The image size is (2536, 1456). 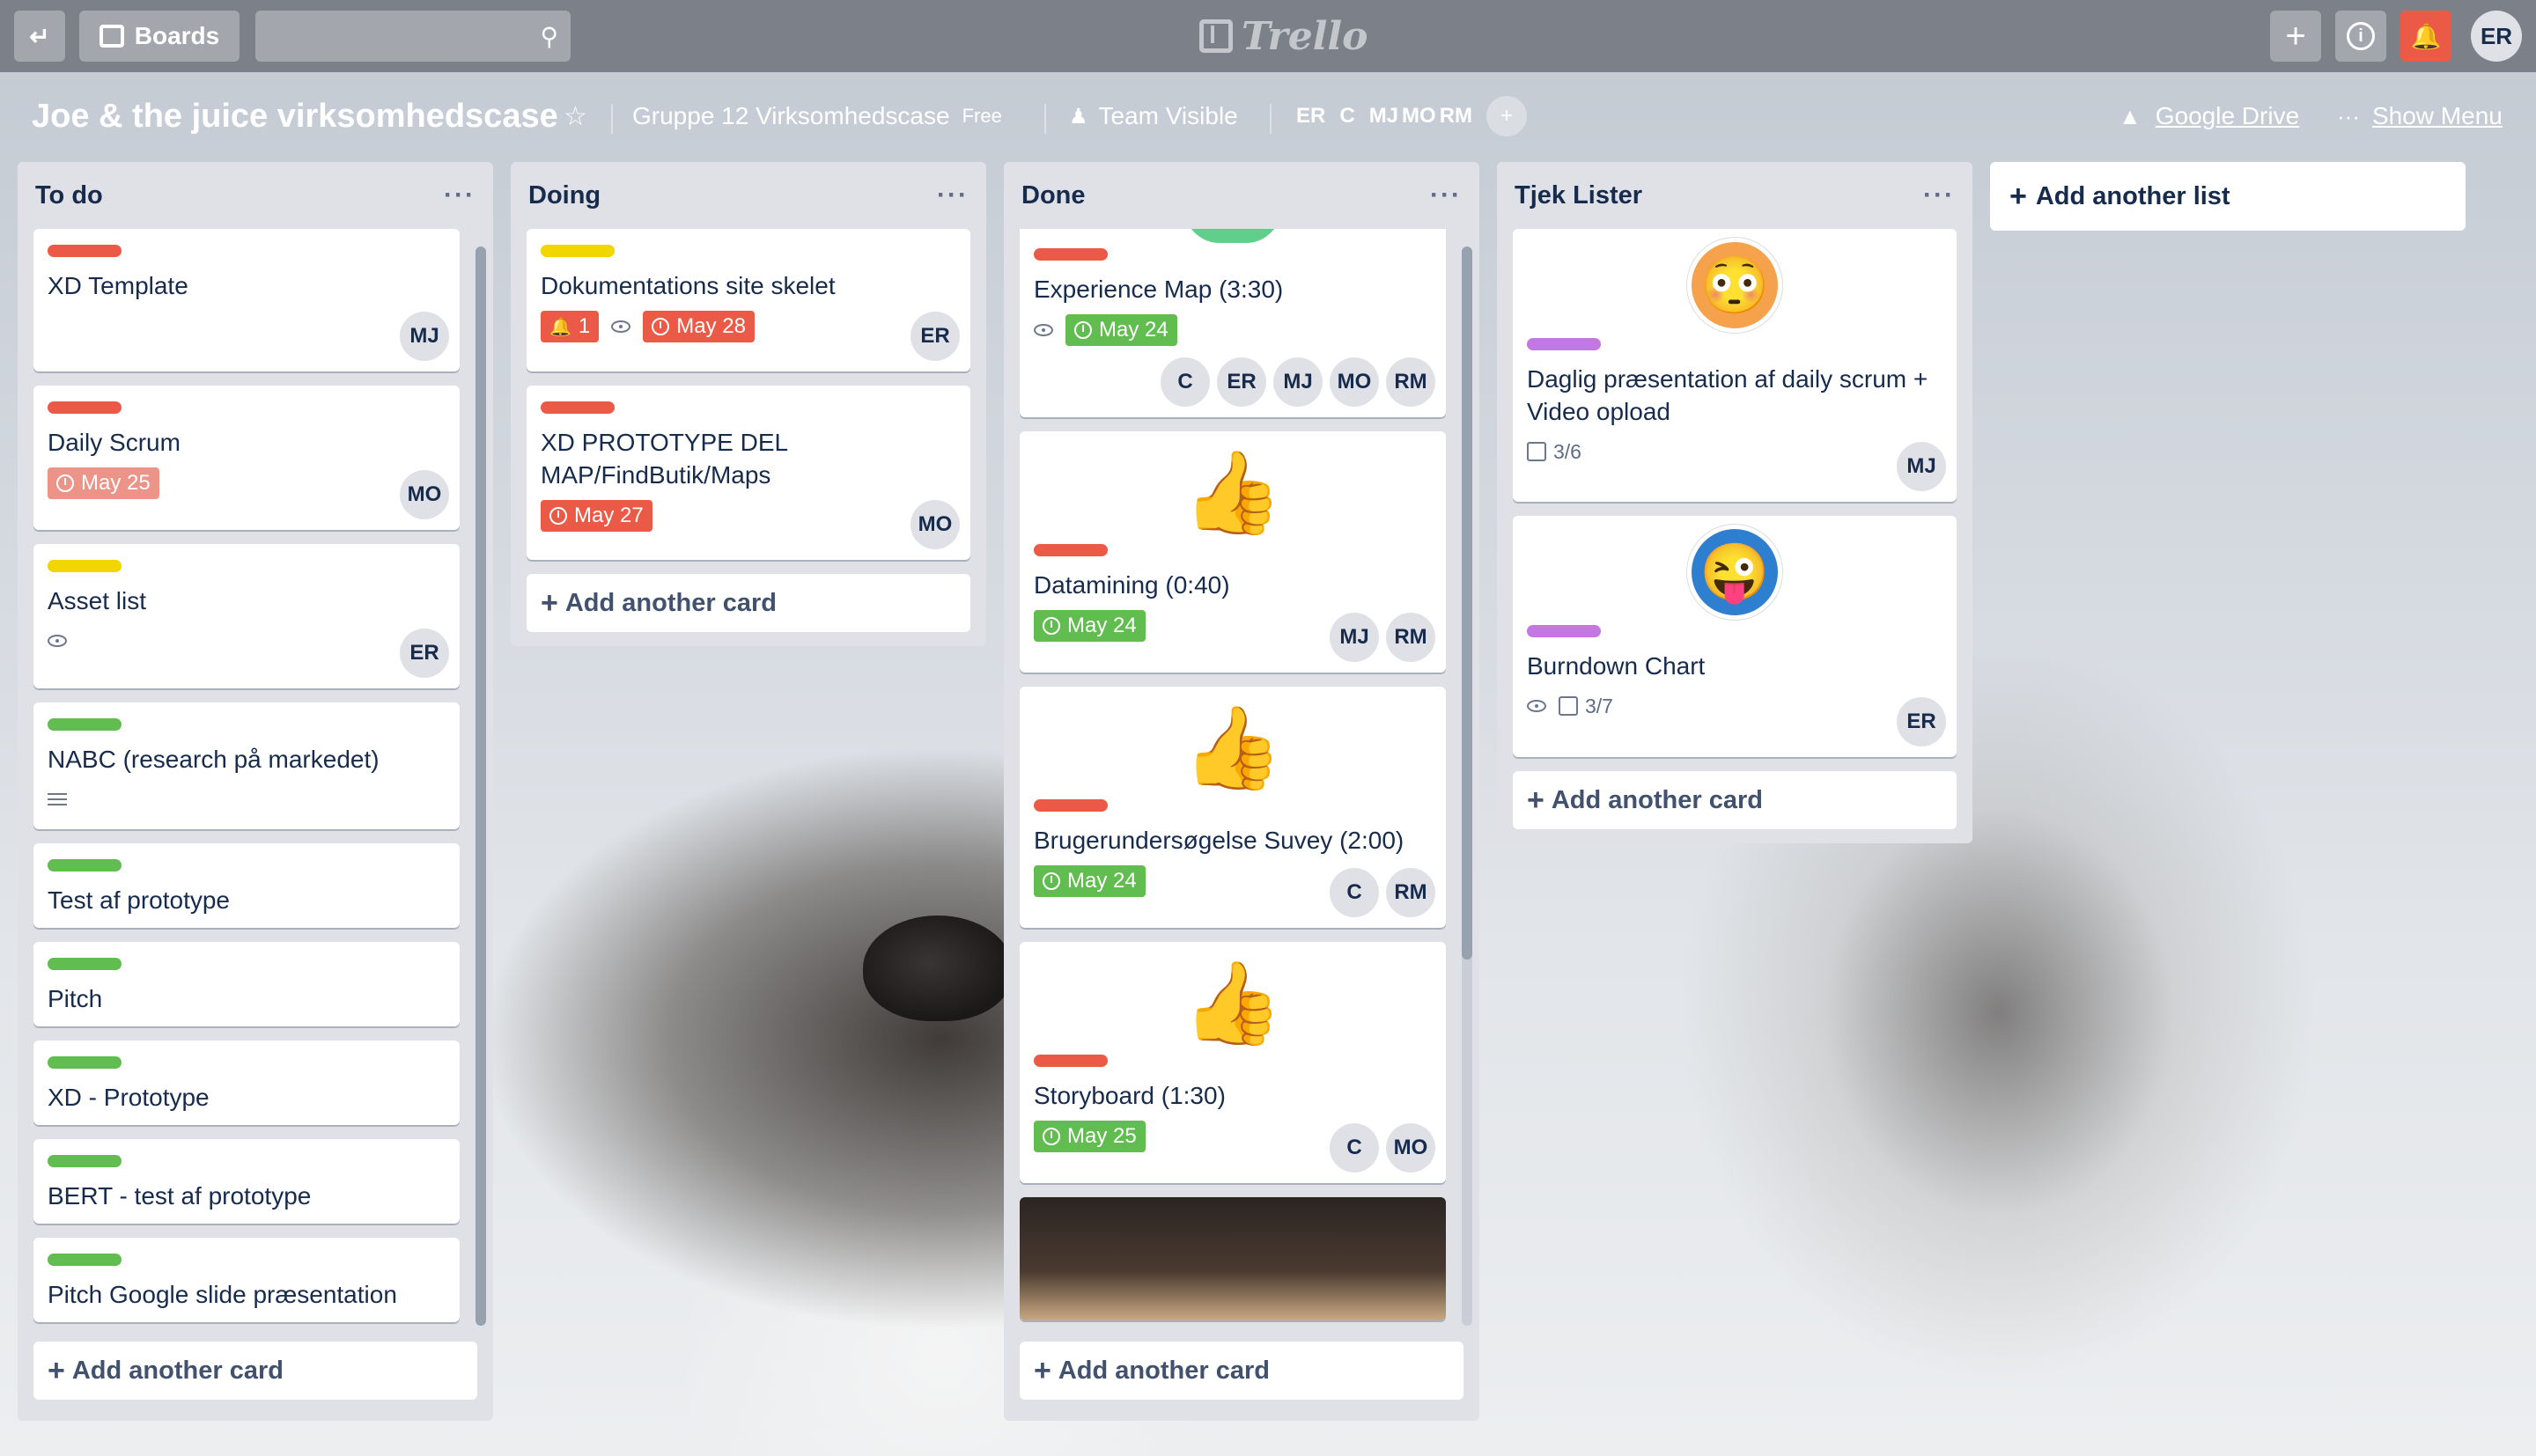 I want to click on card: Daily Scrum May 25 MO, so click(x=246, y=458).